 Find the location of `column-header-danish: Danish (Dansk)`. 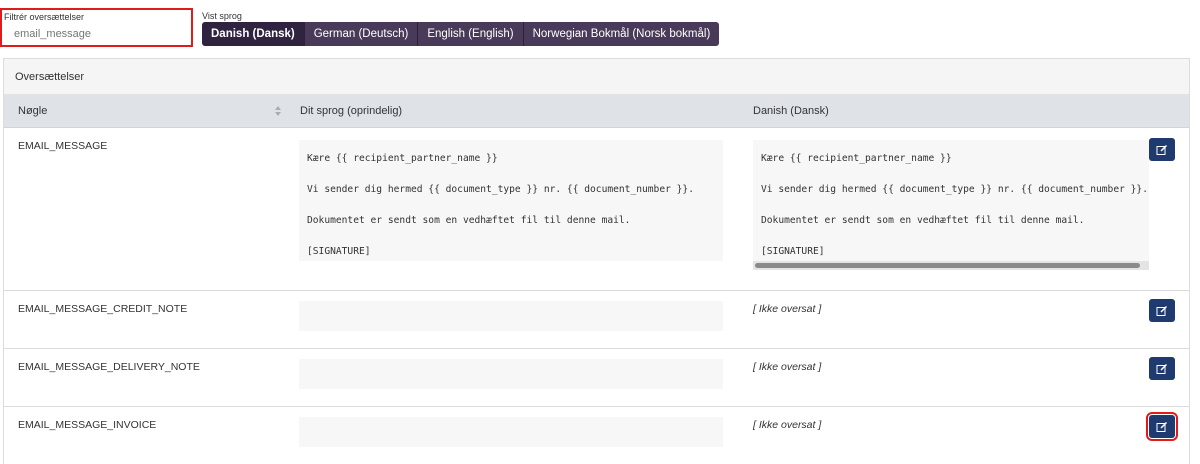

column-header-danish: Danish (Dansk) is located at coordinates (791, 111).